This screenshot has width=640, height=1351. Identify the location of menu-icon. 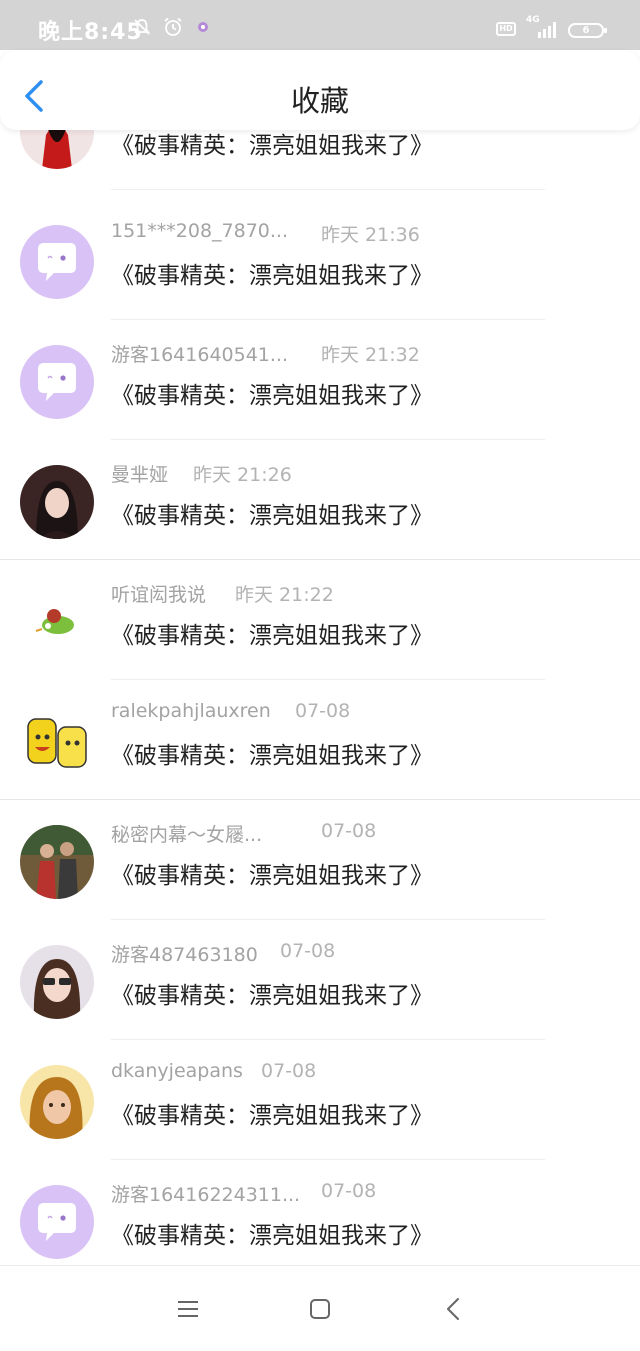
(188, 1309).